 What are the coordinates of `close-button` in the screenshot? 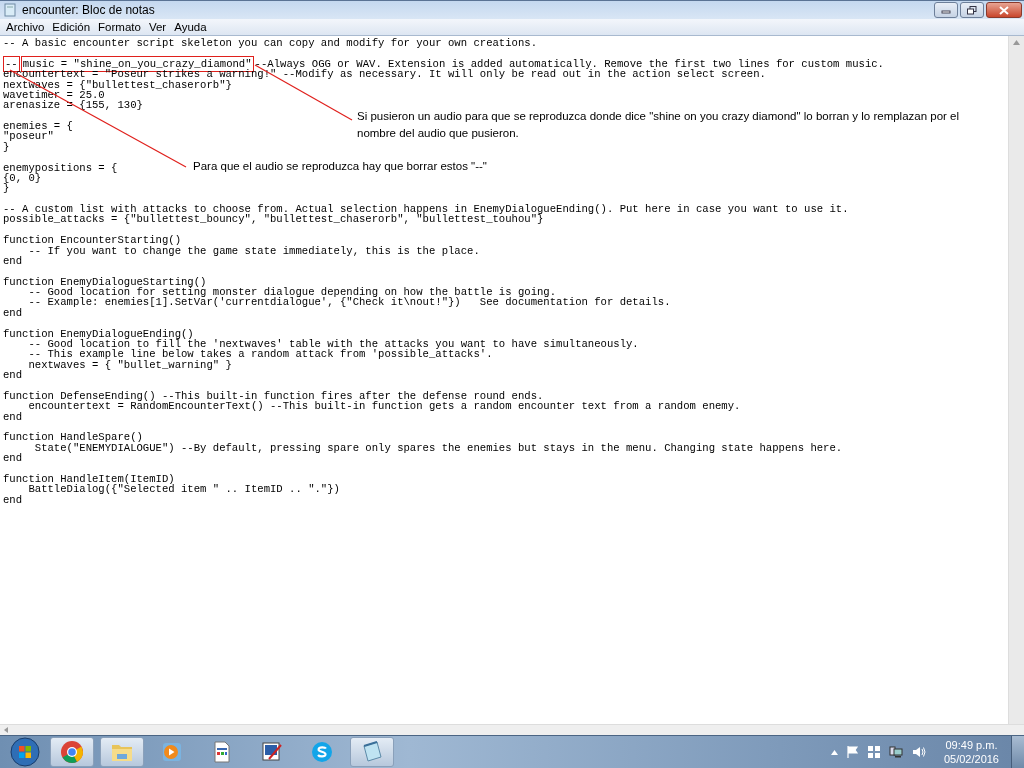 It's located at (1004, 10).